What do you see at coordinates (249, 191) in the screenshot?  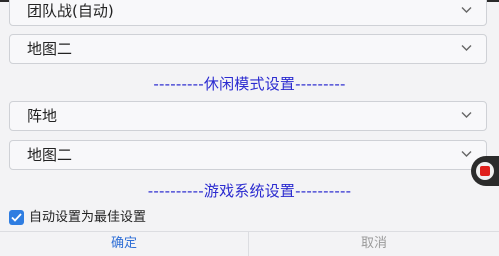 I see `game-system-section-title: ----------游戏系统设置----------` at bounding box center [249, 191].